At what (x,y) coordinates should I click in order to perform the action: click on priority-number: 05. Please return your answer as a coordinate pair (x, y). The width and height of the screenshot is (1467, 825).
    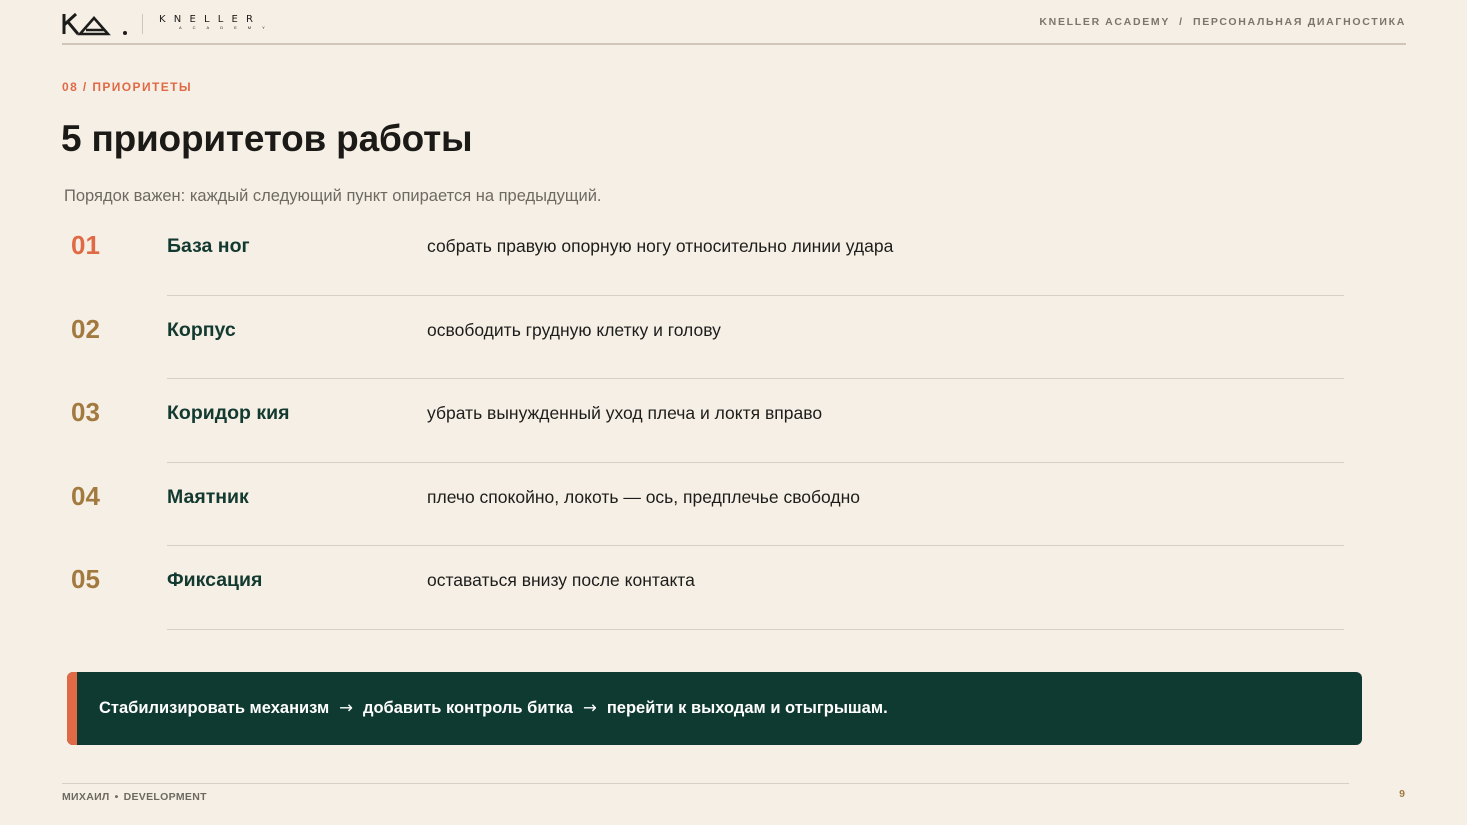
    Looking at the image, I should click on (85, 579).